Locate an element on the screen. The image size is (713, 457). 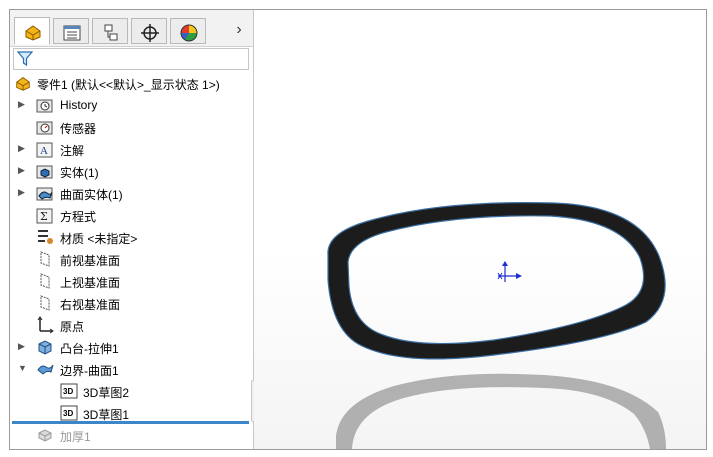
tree-item-label: 边界-曲面1 is located at coordinates (89, 371).